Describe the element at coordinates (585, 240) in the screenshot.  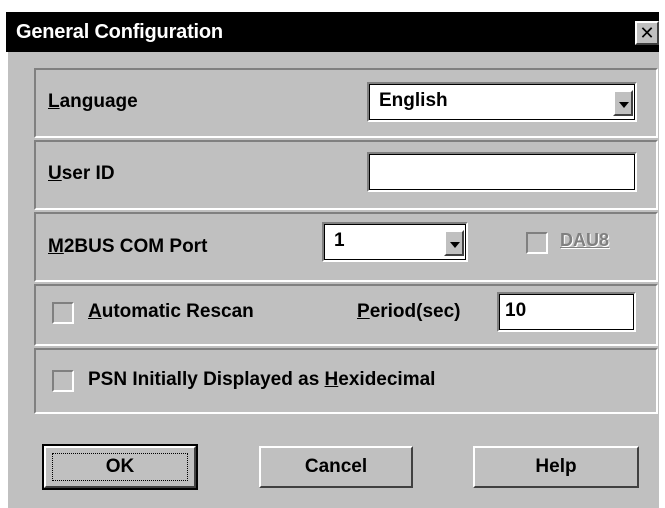
I see `dau8-label: DAU8` at that location.